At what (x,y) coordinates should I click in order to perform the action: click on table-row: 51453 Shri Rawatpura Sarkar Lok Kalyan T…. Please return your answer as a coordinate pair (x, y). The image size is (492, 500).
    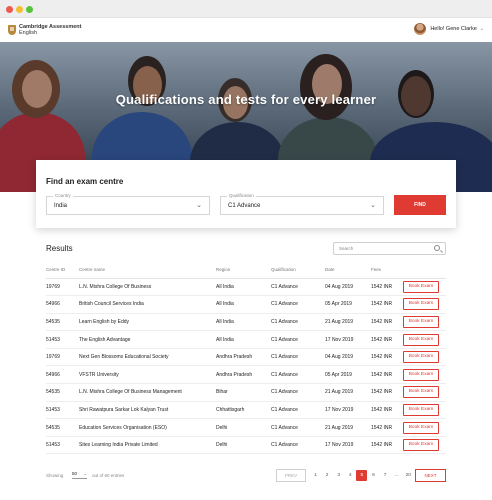
    Looking at the image, I should click on (246, 410).